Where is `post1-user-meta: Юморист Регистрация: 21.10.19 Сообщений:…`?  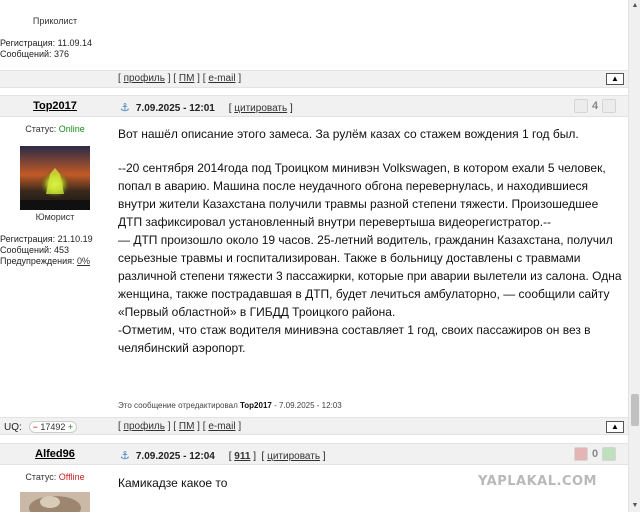
post1-user-meta: Юморист Регистрация: 21.10.19 Сообщений:… is located at coordinates (55, 239).